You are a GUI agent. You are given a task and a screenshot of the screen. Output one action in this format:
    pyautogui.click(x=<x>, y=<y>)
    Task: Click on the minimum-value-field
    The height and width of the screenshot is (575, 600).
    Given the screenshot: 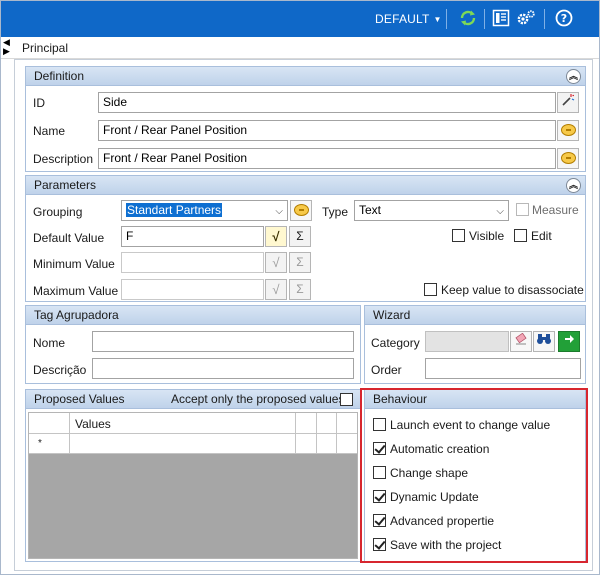 What is the action you would take?
    pyautogui.click(x=192, y=262)
    